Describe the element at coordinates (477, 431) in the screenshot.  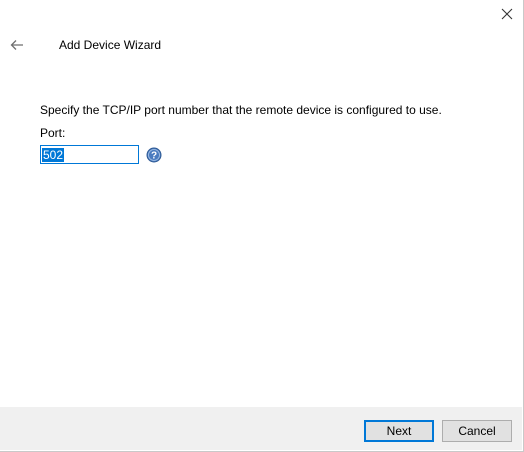
I see `cancel-button: Cancel` at that location.